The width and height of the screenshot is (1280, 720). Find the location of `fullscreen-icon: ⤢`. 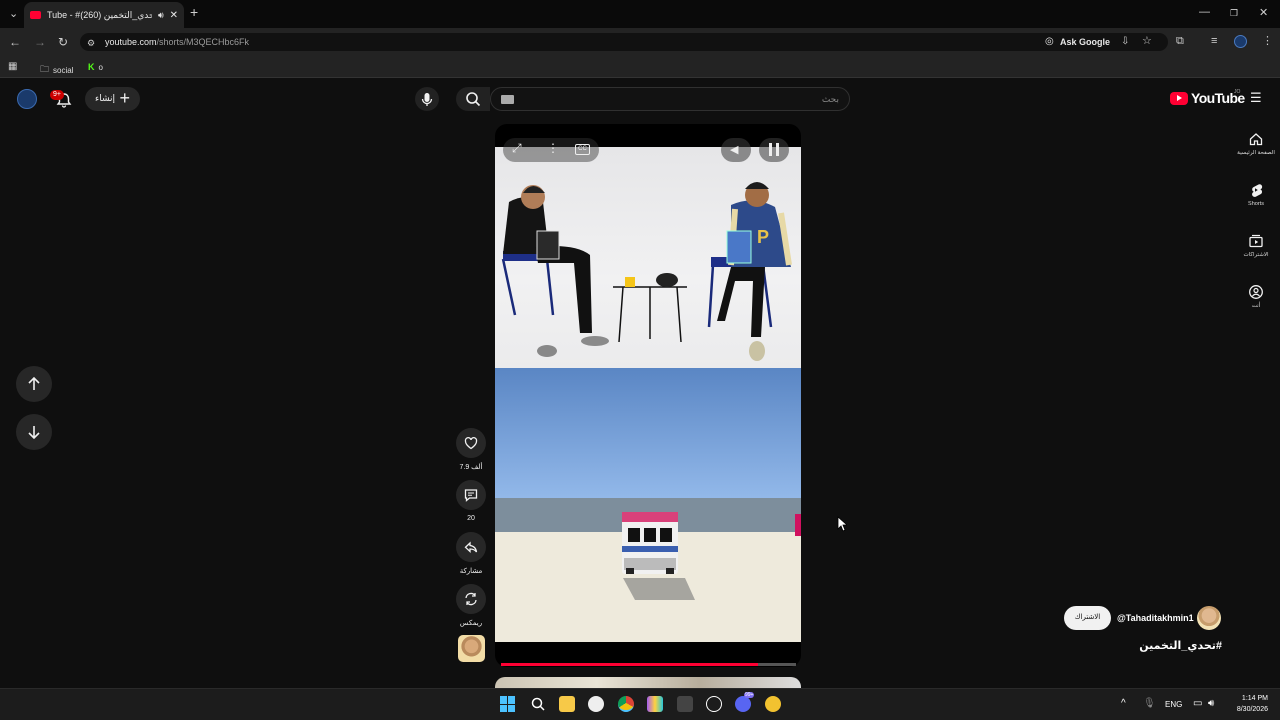

fullscreen-icon: ⤢ is located at coordinates (517, 148).